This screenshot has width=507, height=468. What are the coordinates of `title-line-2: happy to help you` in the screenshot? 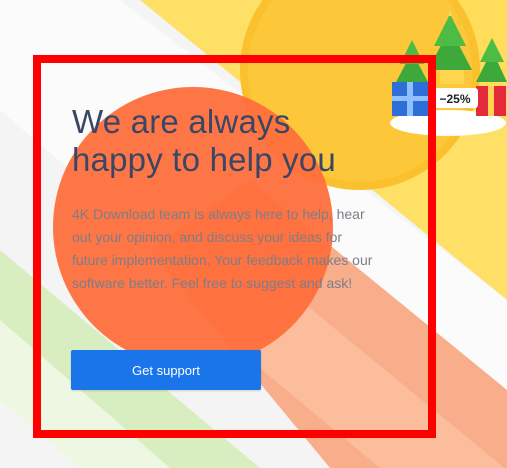 It's located at (204, 159).